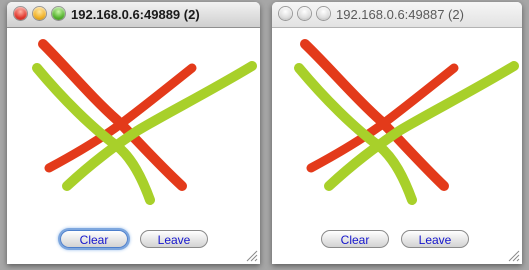 This screenshot has width=529, height=270. I want to click on window-title: 192.168.0.6:49887 (2), so click(400, 14).